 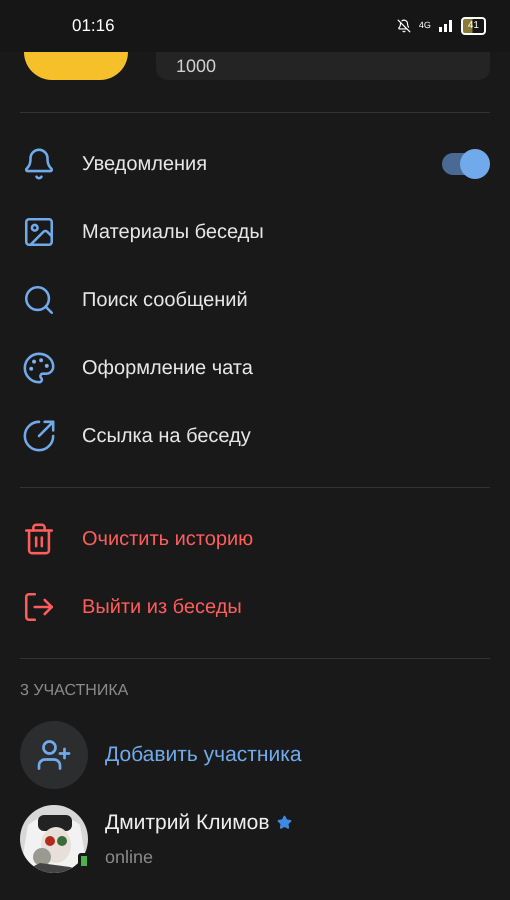 I want to click on trash-icon, so click(x=39, y=539).